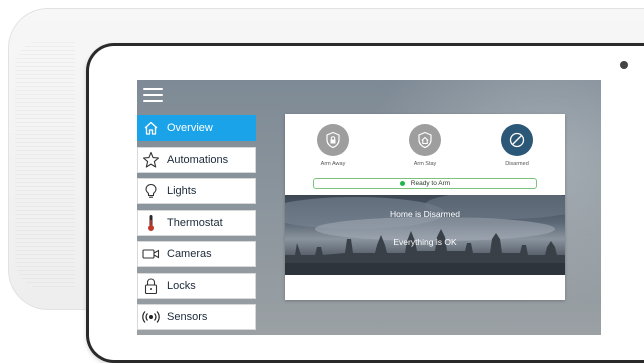 Image resolution: width=644 pixels, height=363 pixels. I want to click on house-icon, so click(151, 128).